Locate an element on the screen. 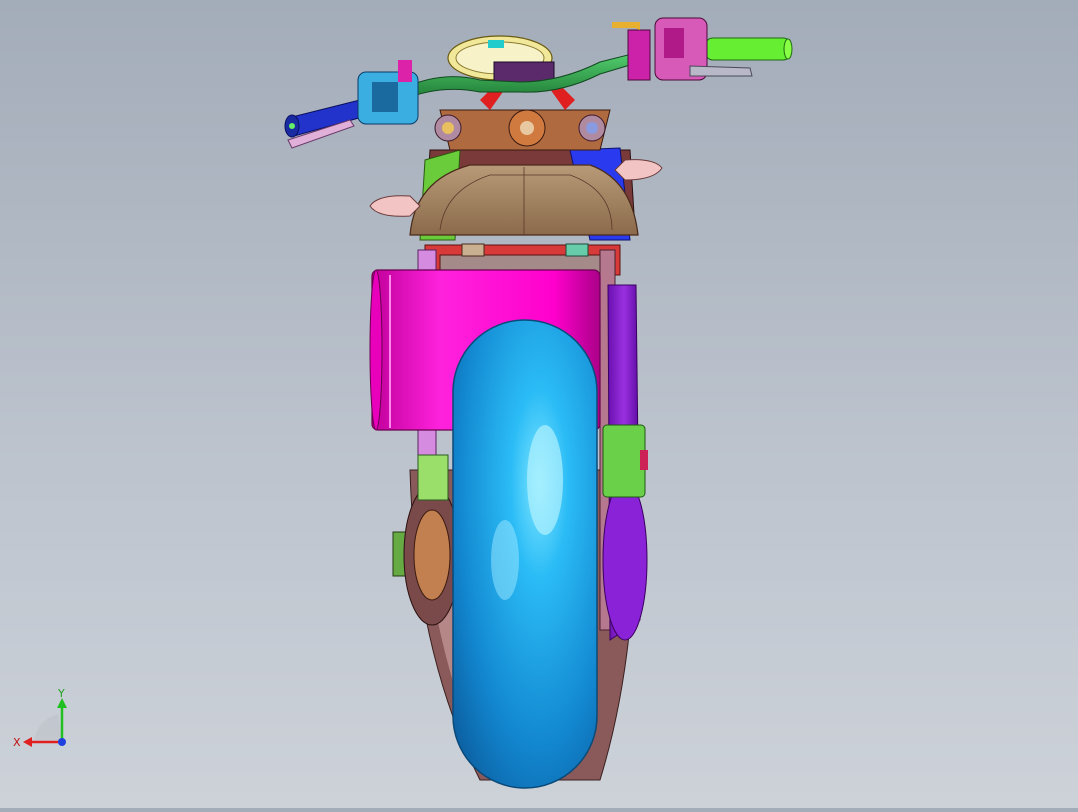 The width and height of the screenshot is (1078, 812). brake-lever is located at coordinates (721, 71).